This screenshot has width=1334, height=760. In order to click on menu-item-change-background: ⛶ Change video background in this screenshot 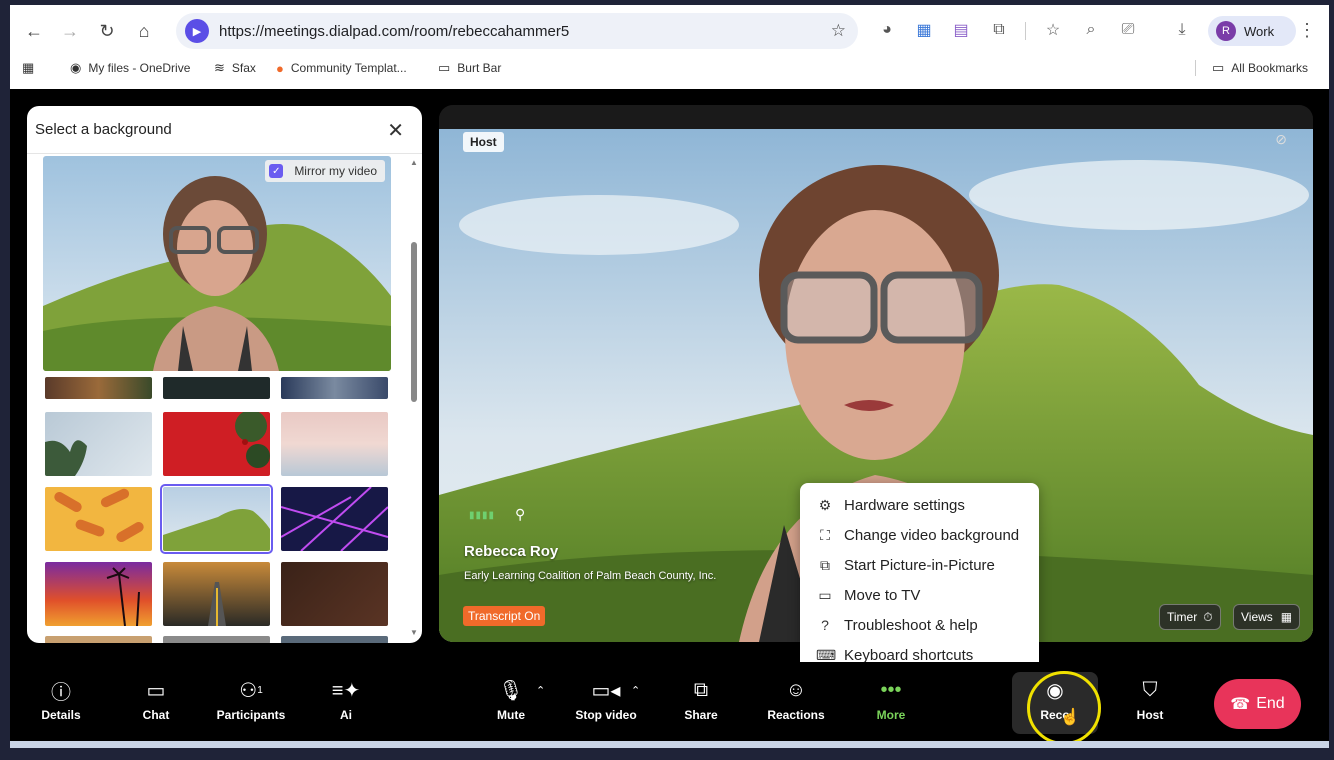, I will do `click(917, 535)`.